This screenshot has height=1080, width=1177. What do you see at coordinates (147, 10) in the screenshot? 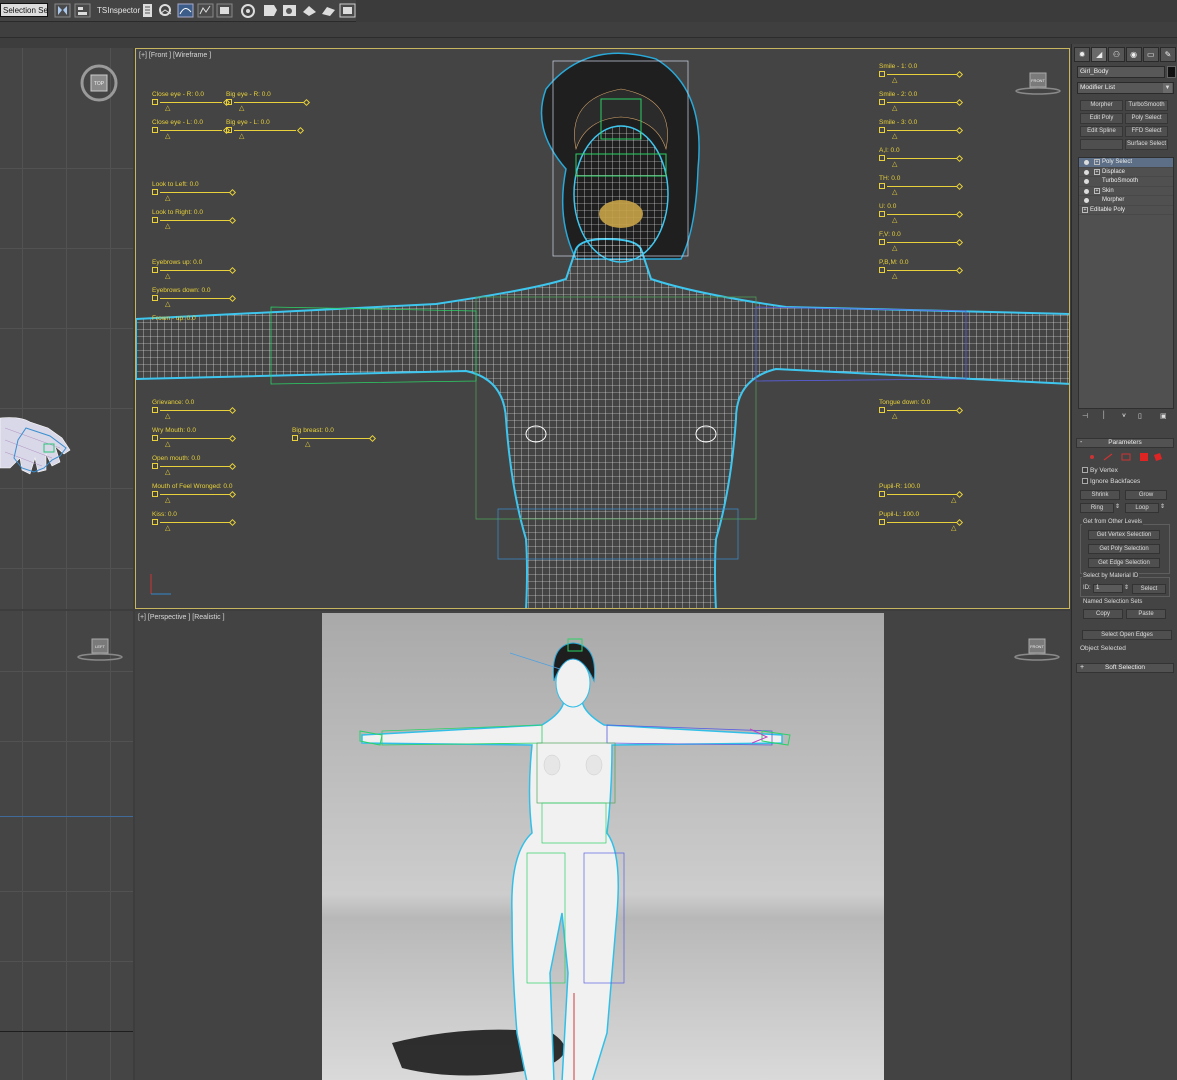
I see `layer-manager-icon` at bounding box center [147, 10].